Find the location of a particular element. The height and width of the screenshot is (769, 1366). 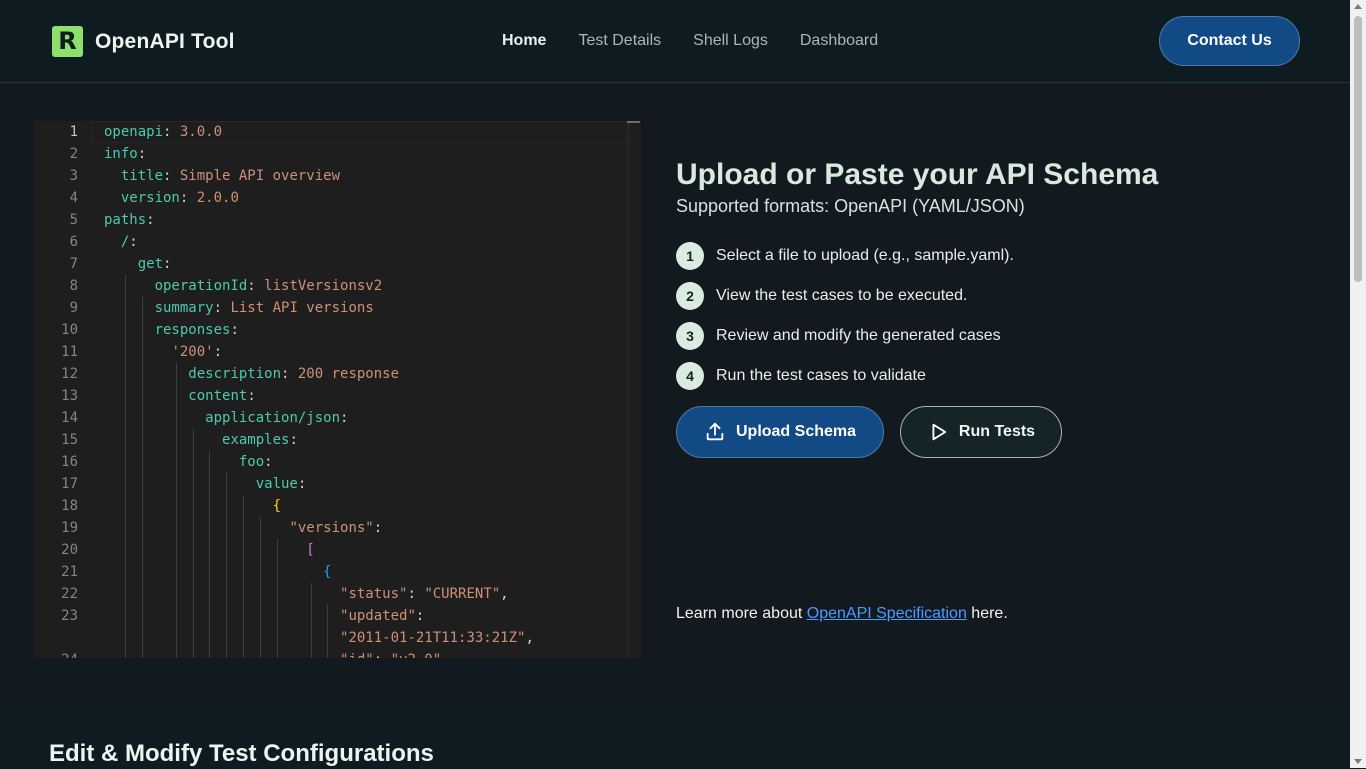

code-text: get: is located at coordinates (154, 264).